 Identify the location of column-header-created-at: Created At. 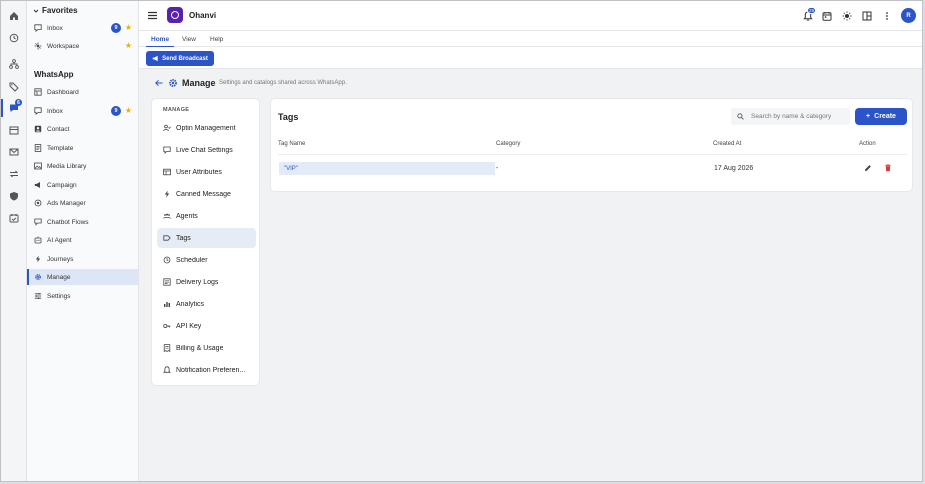
(727, 144).